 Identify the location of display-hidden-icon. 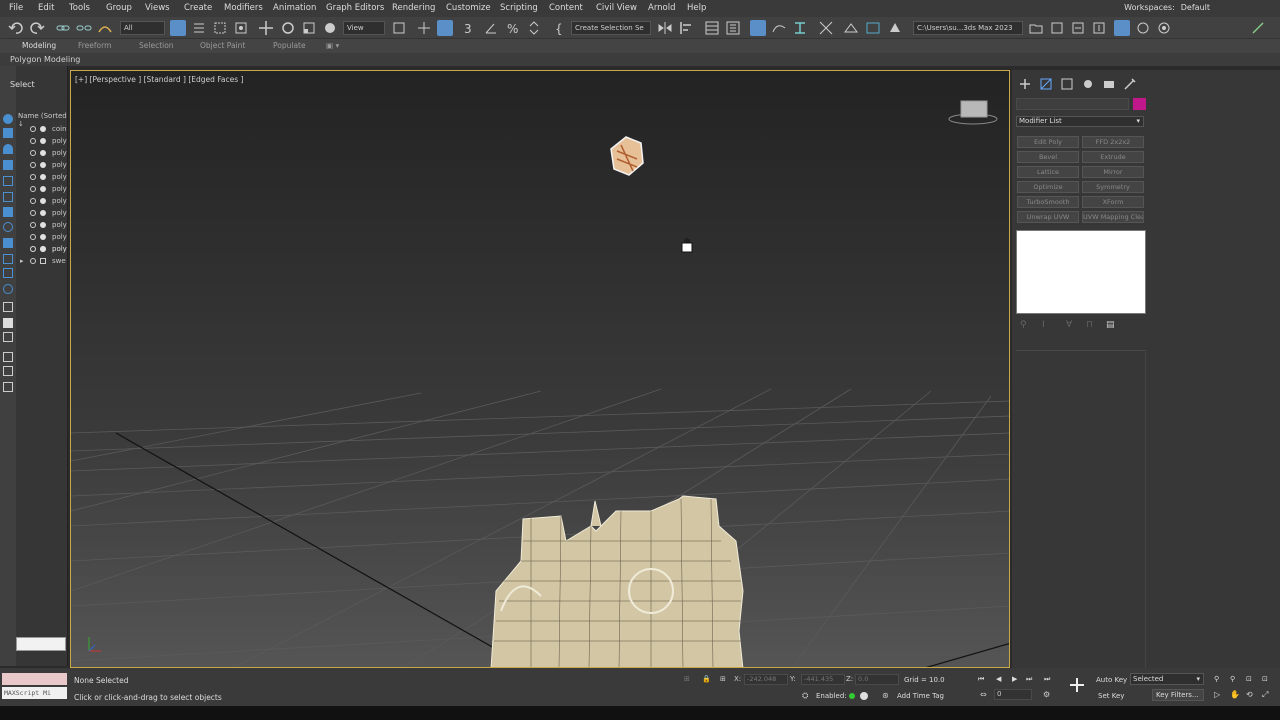
(8, 307).